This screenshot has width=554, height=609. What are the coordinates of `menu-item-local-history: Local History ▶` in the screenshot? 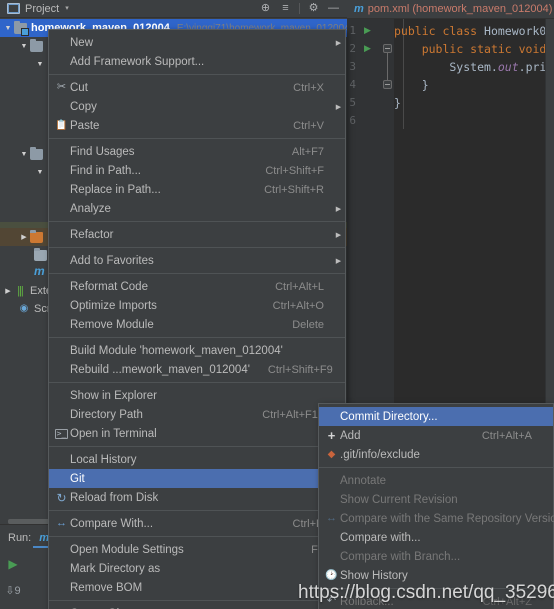 It's located at (197, 459).